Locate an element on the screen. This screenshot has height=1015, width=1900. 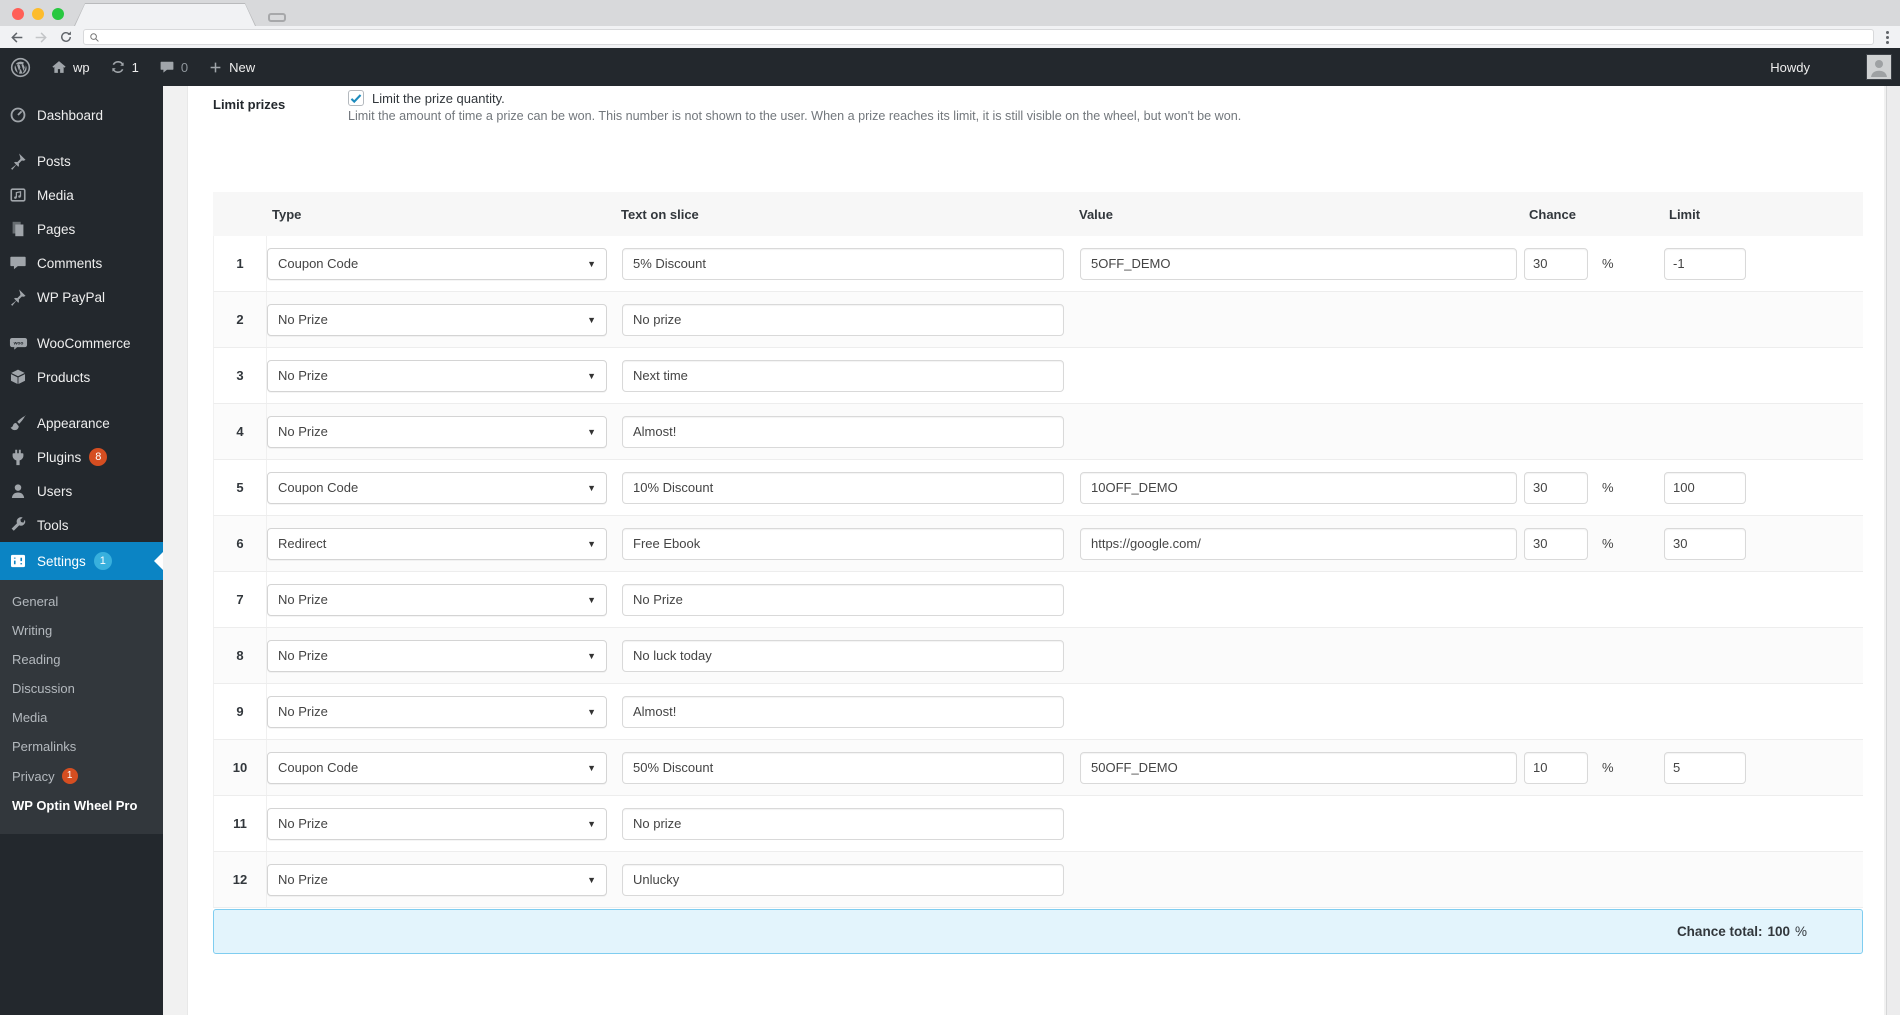
wp-logo-button is located at coordinates (20, 67).